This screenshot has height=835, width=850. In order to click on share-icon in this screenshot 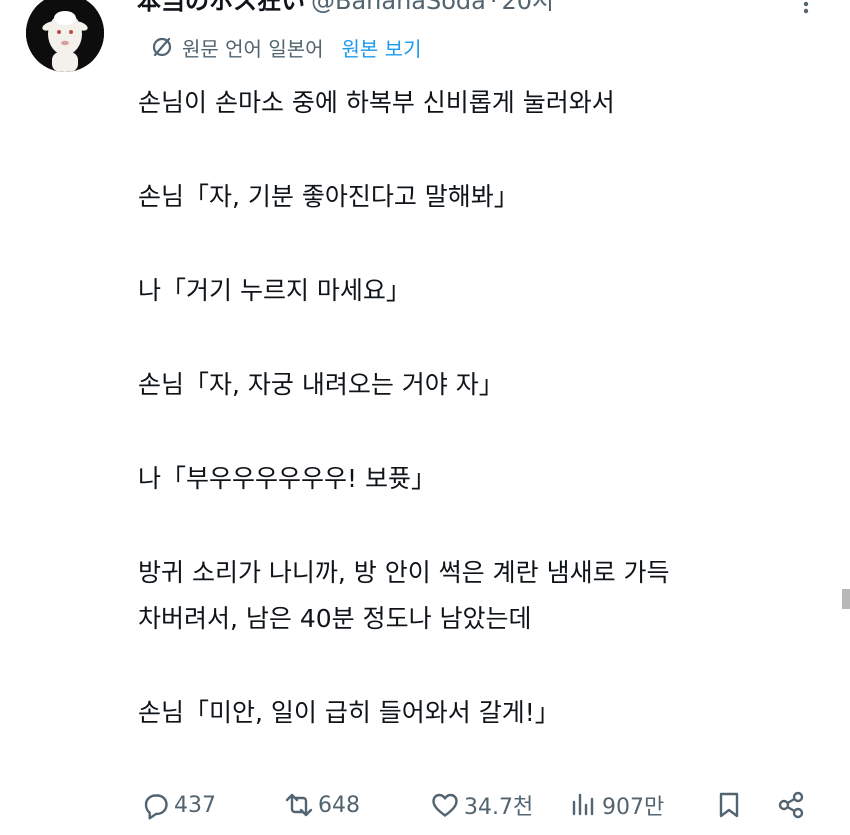, I will do `click(791, 805)`.